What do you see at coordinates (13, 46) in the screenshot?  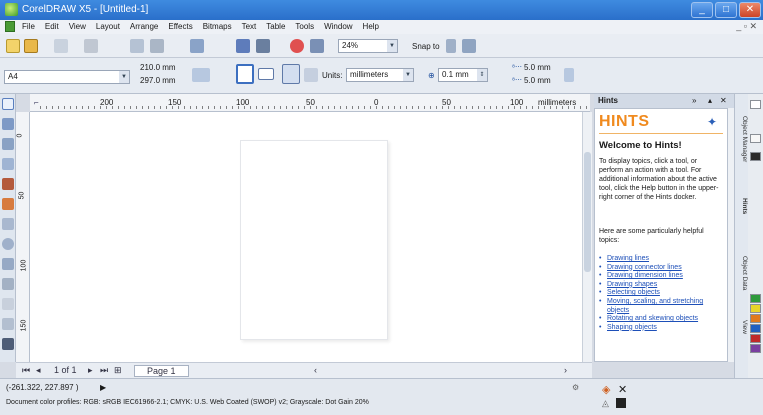 I see `new-document-icon` at bounding box center [13, 46].